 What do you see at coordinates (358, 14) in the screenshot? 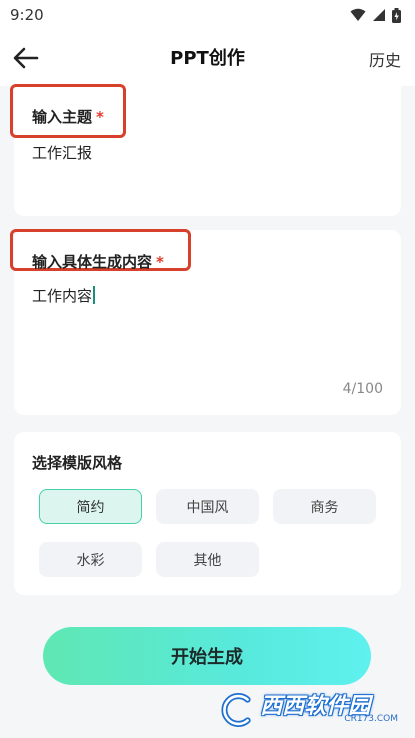
I see `wifi-icon` at bounding box center [358, 14].